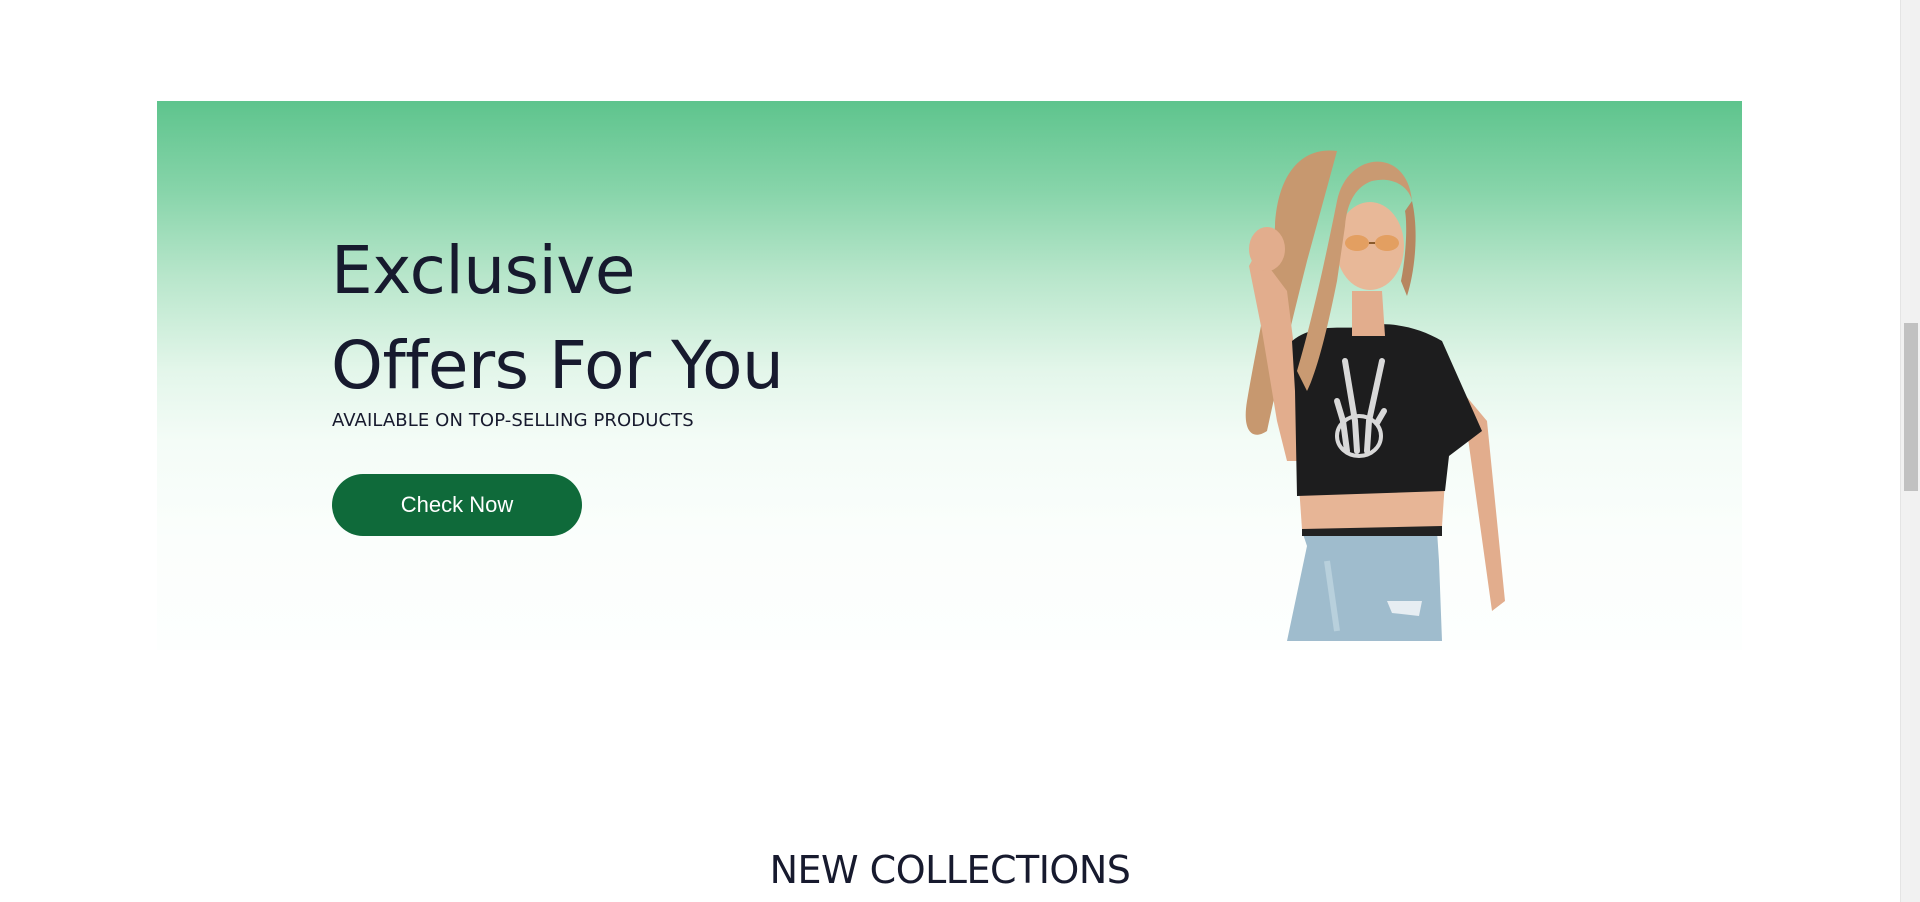  I want to click on hero-subtitle: AVAILABLE ON TOP-SELLING PRODUCTS, so click(513, 420).